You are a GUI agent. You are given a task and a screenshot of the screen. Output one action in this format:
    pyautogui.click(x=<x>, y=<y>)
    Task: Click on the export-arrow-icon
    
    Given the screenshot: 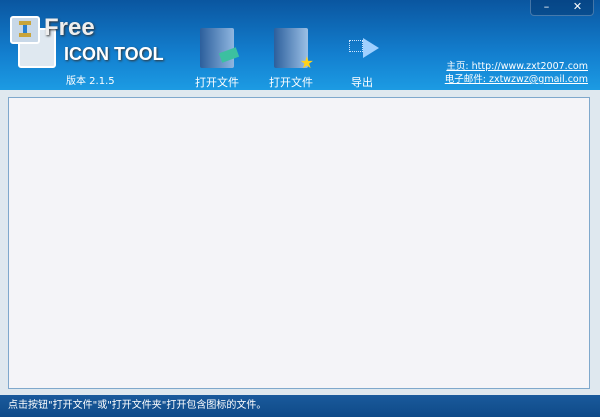 What is the action you would take?
    pyautogui.click(x=362, y=48)
    